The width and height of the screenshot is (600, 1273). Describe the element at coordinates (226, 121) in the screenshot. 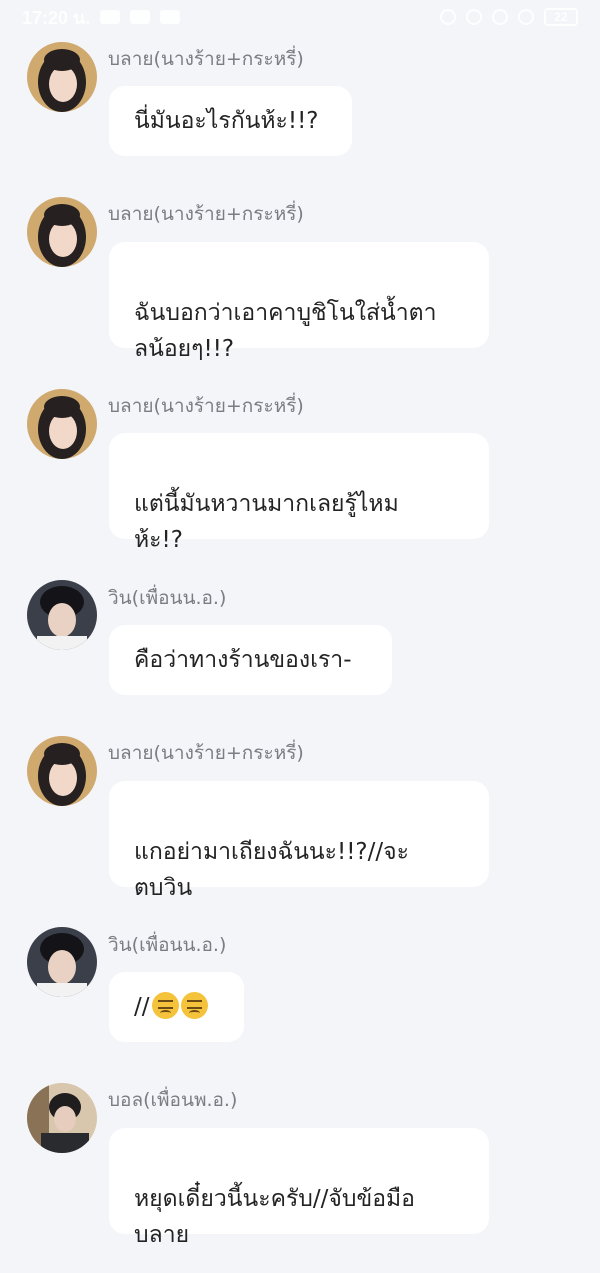

I see `message-text: นี่มันอะไรกันห้ะ!!?` at that location.